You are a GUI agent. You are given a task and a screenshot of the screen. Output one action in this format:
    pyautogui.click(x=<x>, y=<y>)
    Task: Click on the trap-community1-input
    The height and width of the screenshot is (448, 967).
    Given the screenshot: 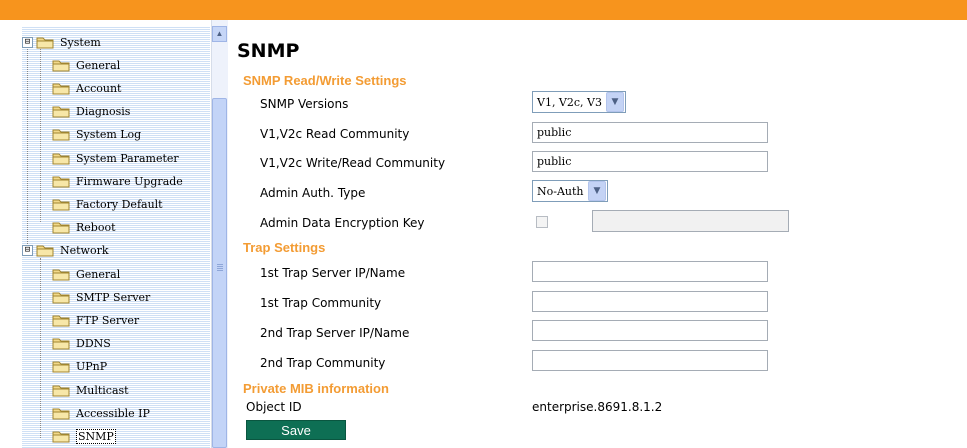 What is the action you would take?
    pyautogui.click(x=650, y=301)
    